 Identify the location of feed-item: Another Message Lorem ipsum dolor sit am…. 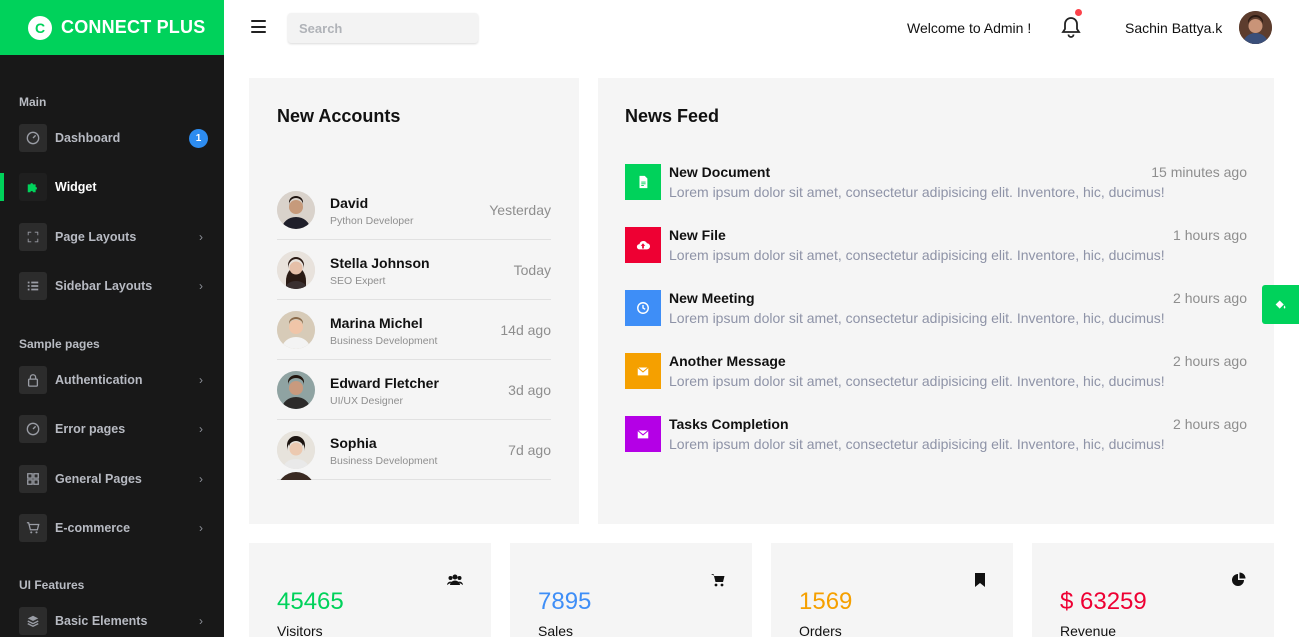
(936, 378).